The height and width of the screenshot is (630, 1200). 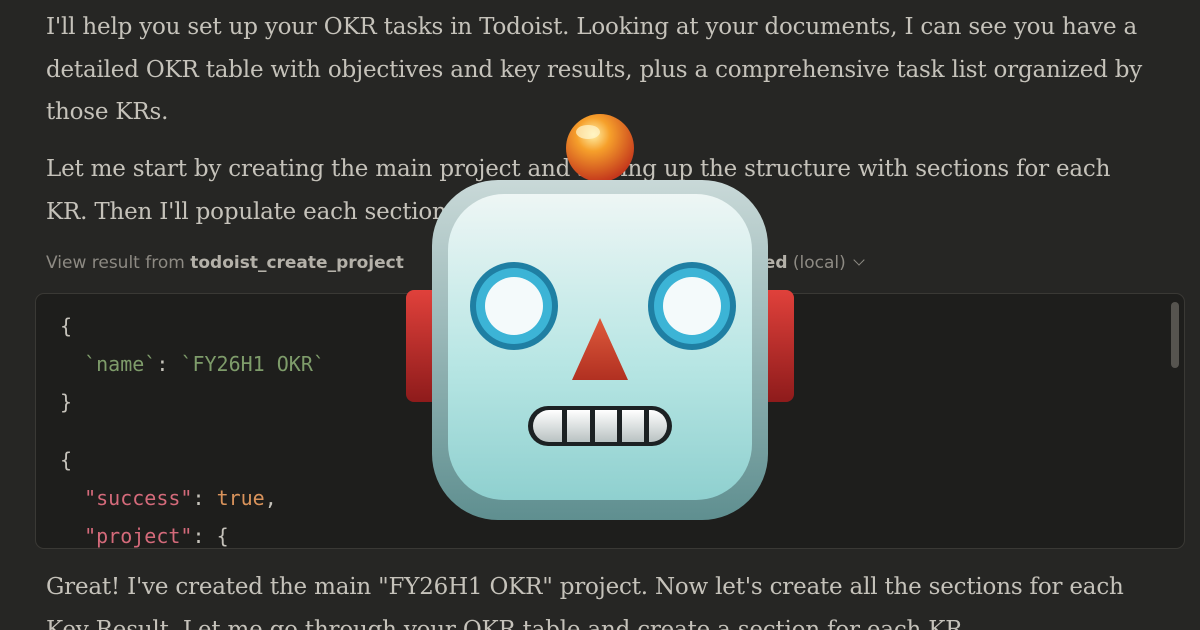 I want to click on tool-result-toggle: View result from todoist_create_project, so click(x=225, y=263).